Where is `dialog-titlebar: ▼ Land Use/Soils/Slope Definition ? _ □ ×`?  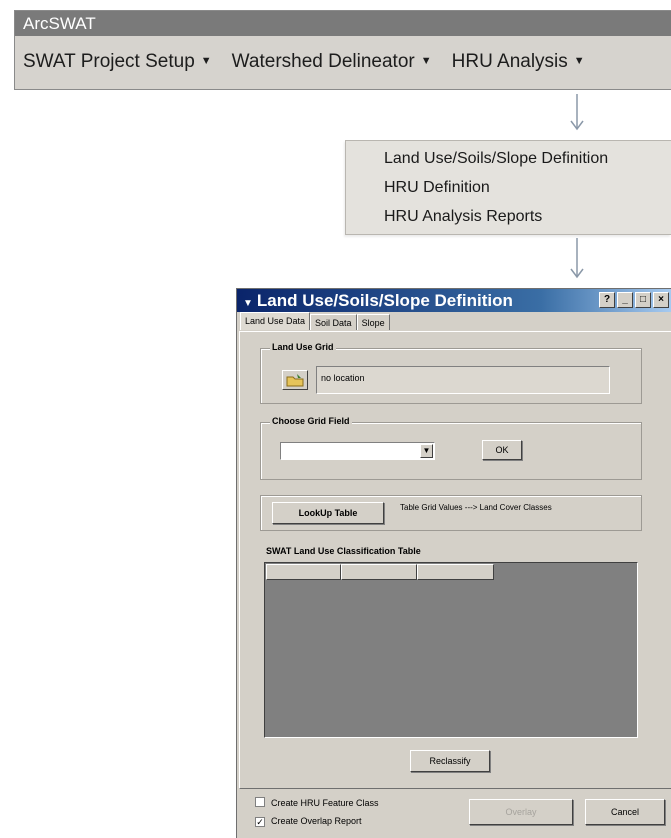 dialog-titlebar: ▼ Land Use/Soils/Slope Definition ? _ □ × is located at coordinates (454, 300).